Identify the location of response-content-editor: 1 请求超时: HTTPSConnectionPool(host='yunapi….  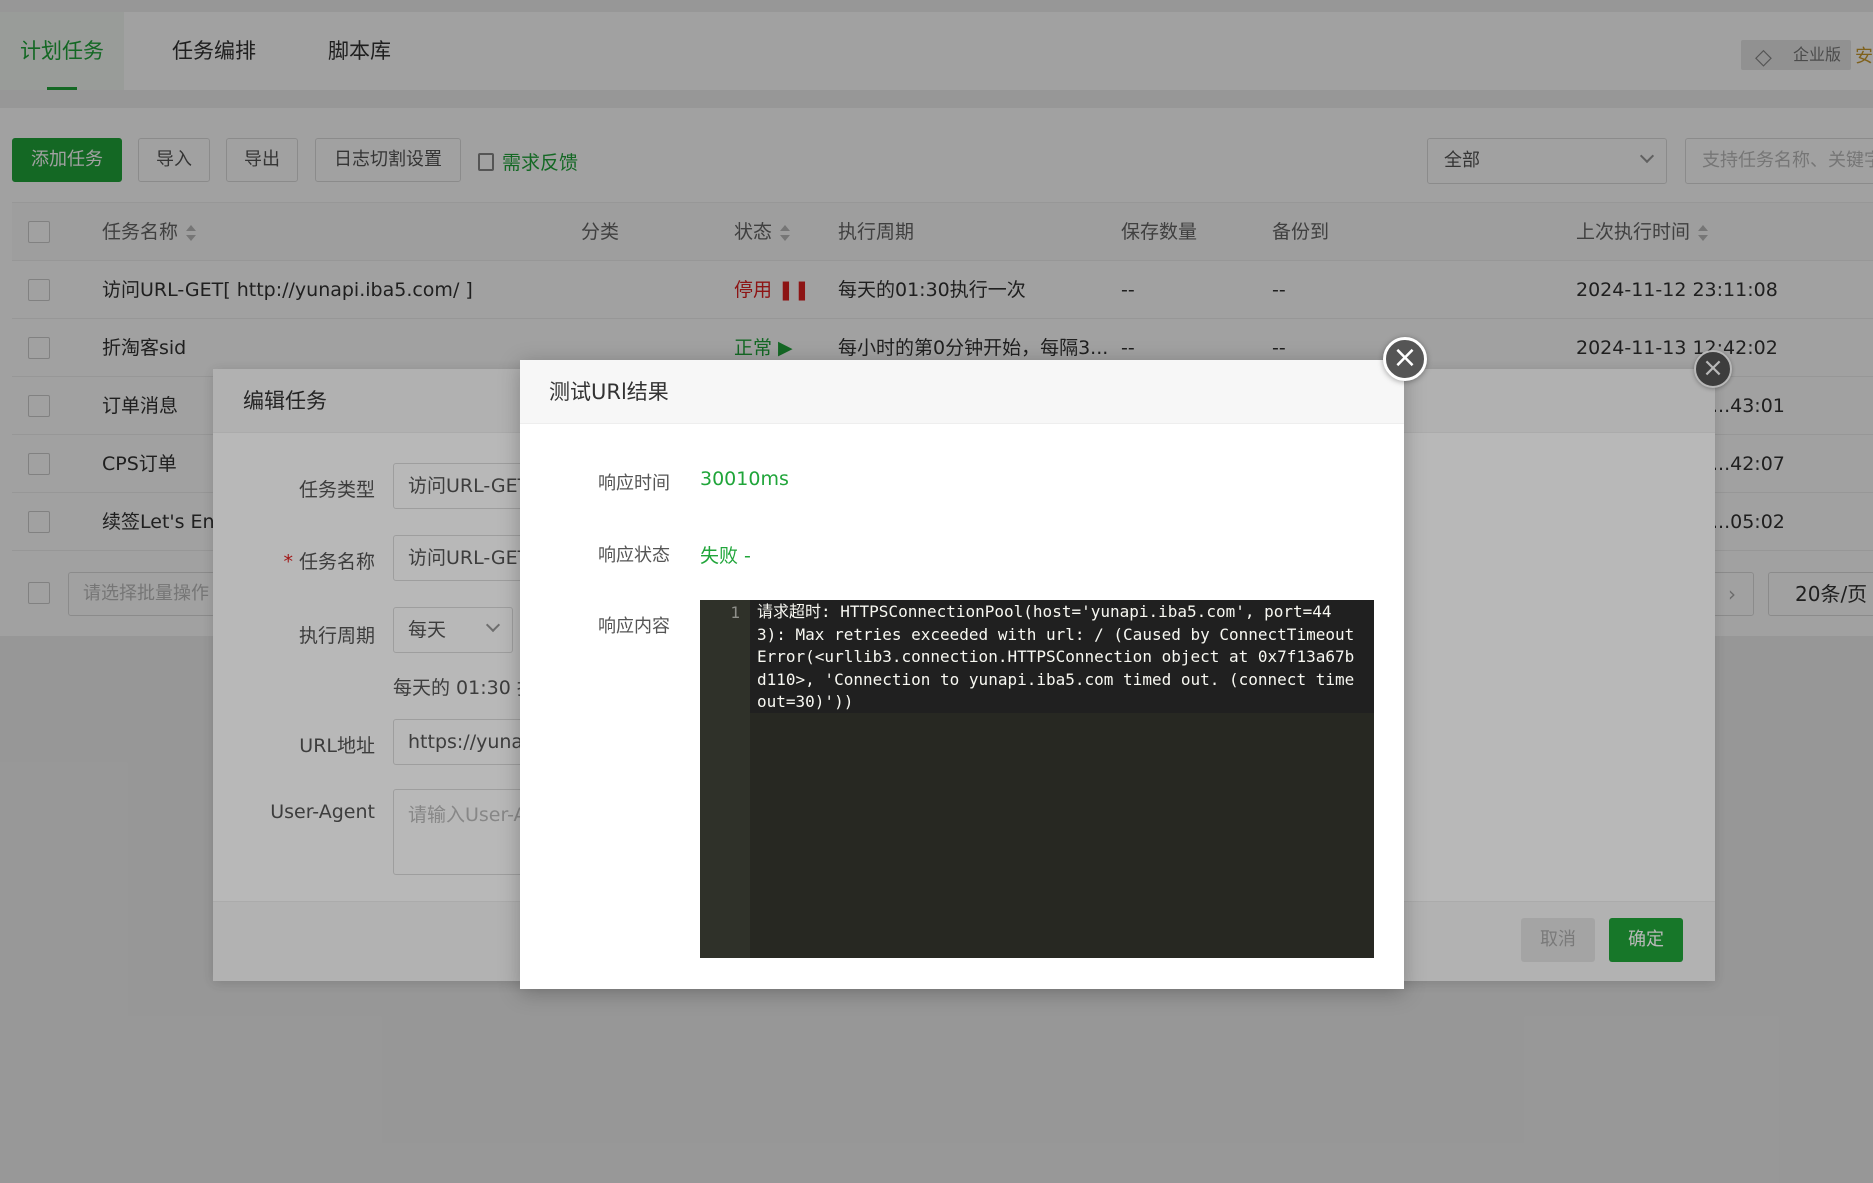
(1037, 779).